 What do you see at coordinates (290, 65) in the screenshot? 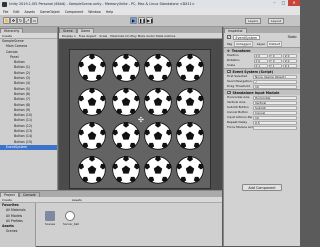
I see `transform-z-field: Z 1` at bounding box center [290, 65].